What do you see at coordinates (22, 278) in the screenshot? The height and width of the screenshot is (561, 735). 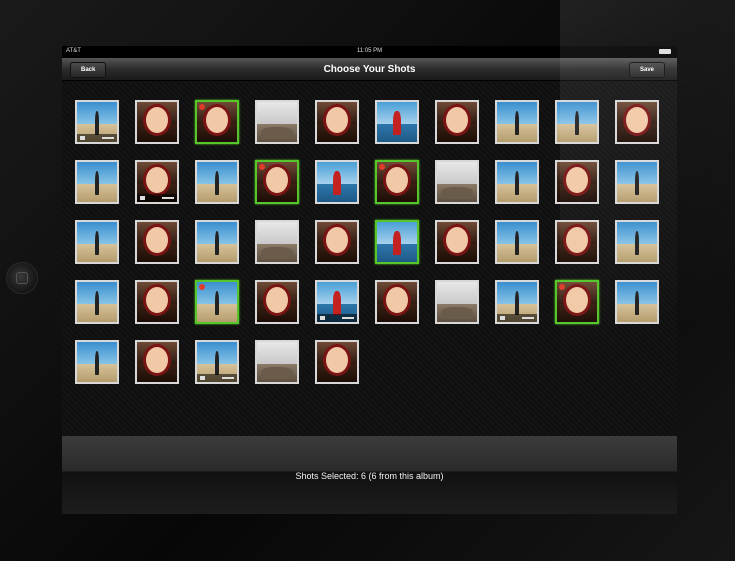 I see `home-button` at bounding box center [22, 278].